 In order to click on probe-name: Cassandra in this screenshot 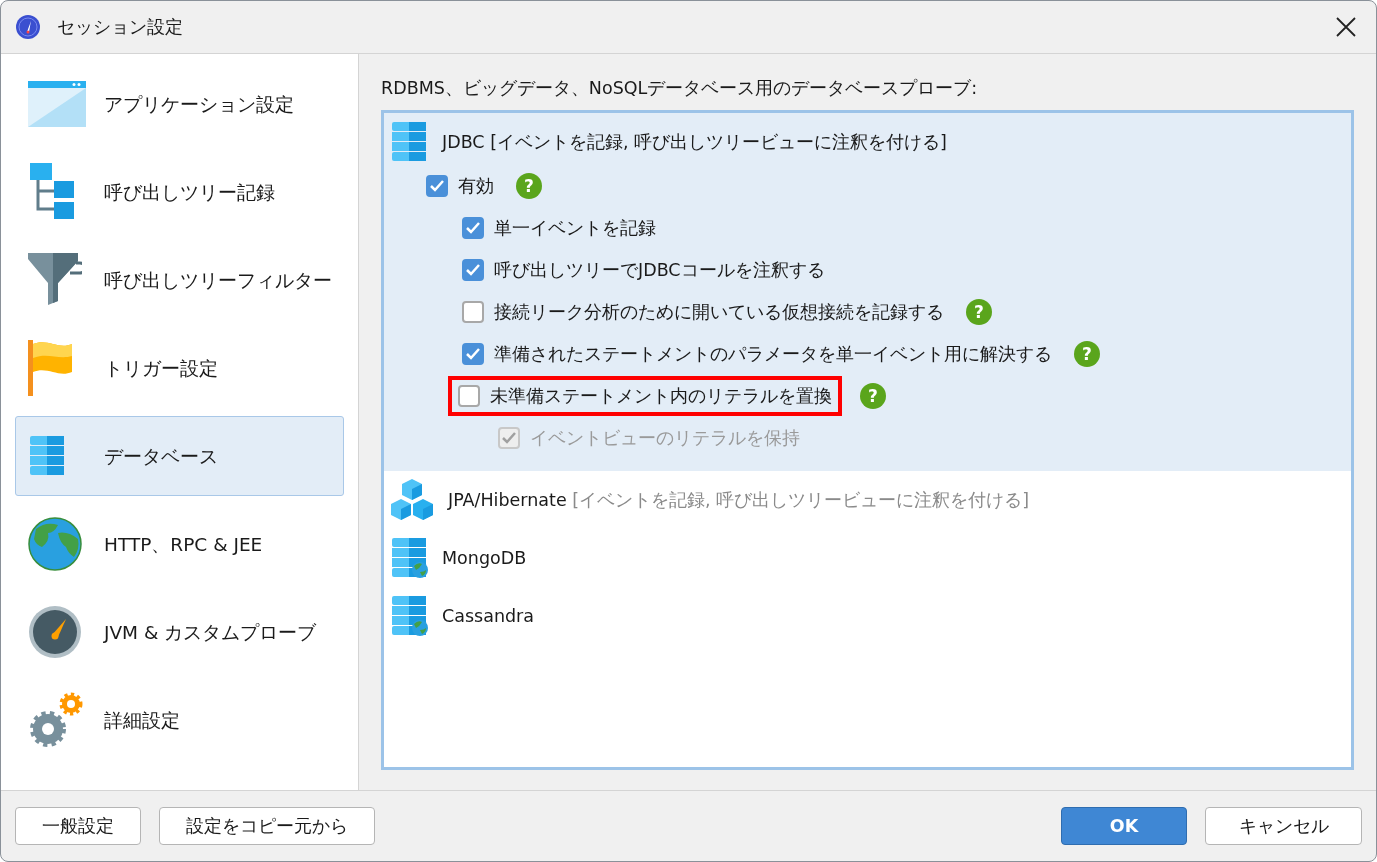, I will do `click(488, 616)`.